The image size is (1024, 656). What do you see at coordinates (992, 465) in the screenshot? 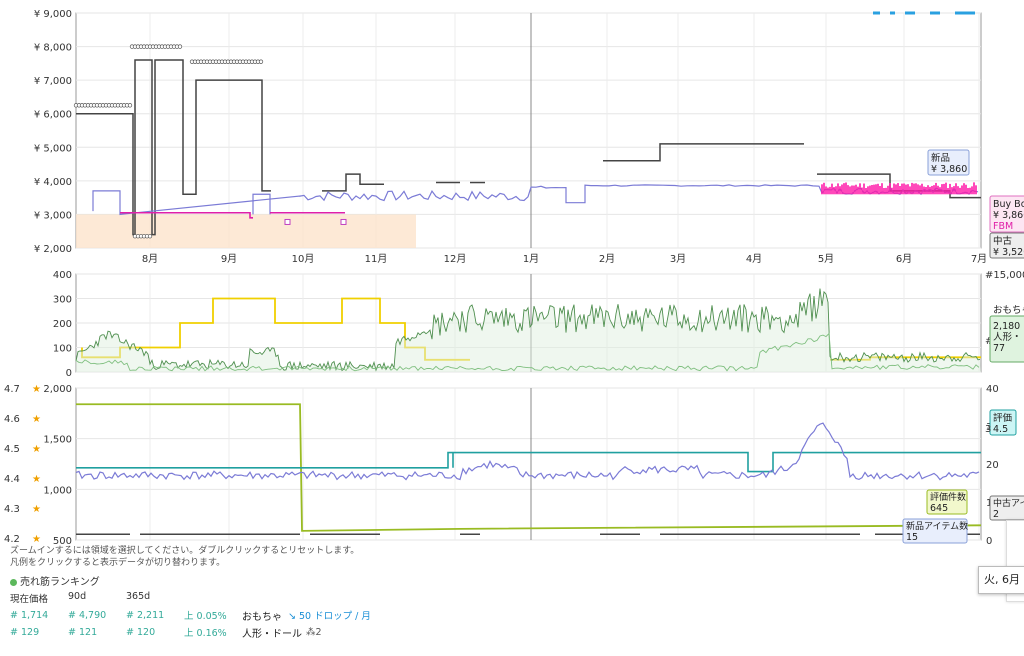
I see `rating-right-tick: 20` at bounding box center [992, 465].